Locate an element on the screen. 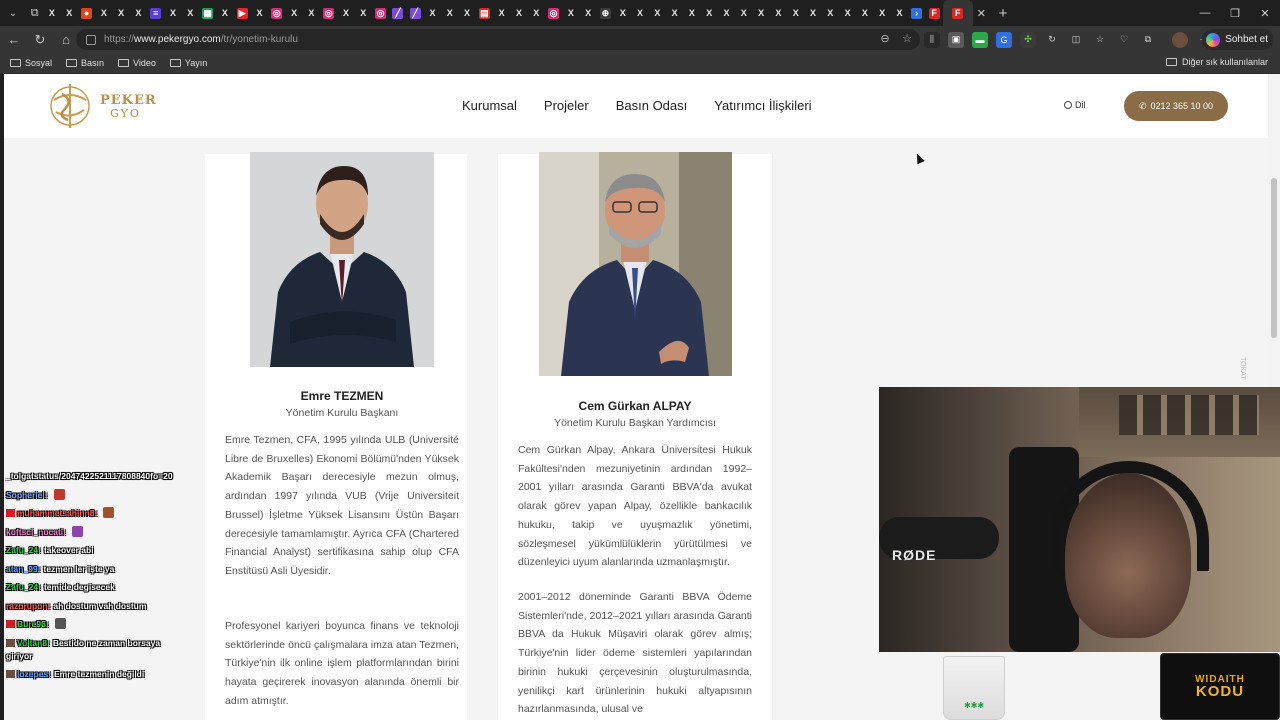 The height and width of the screenshot is (720, 1280). phone-call-button: ✆ 0212 365 10 00 is located at coordinates (1176, 106).